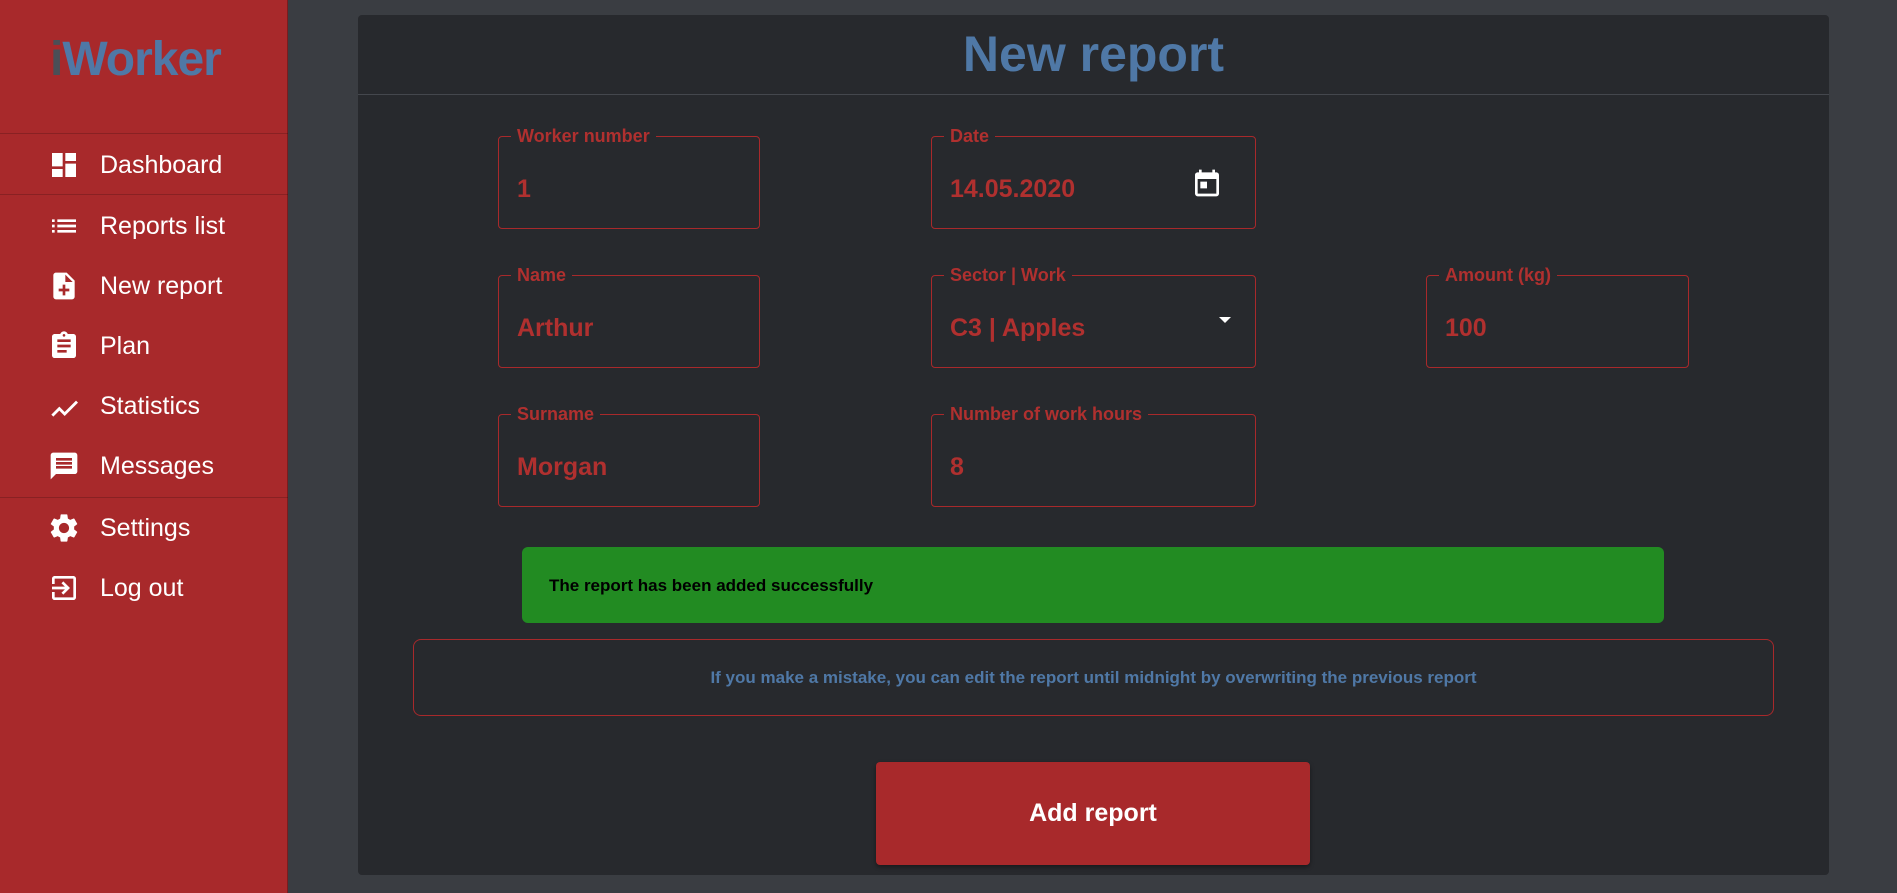 The image size is (1897, 893). Describe the element at coordinates (1093, 316) in the screenshot. I see `sector-work-select: Sector | Work C3 | Apples` at that location.